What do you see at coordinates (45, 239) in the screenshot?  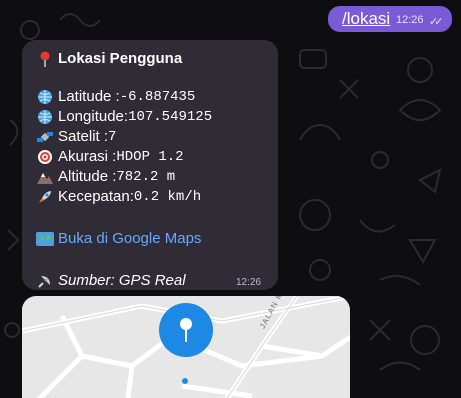 I see `world-map-icon` at bounding box center [45, 239].